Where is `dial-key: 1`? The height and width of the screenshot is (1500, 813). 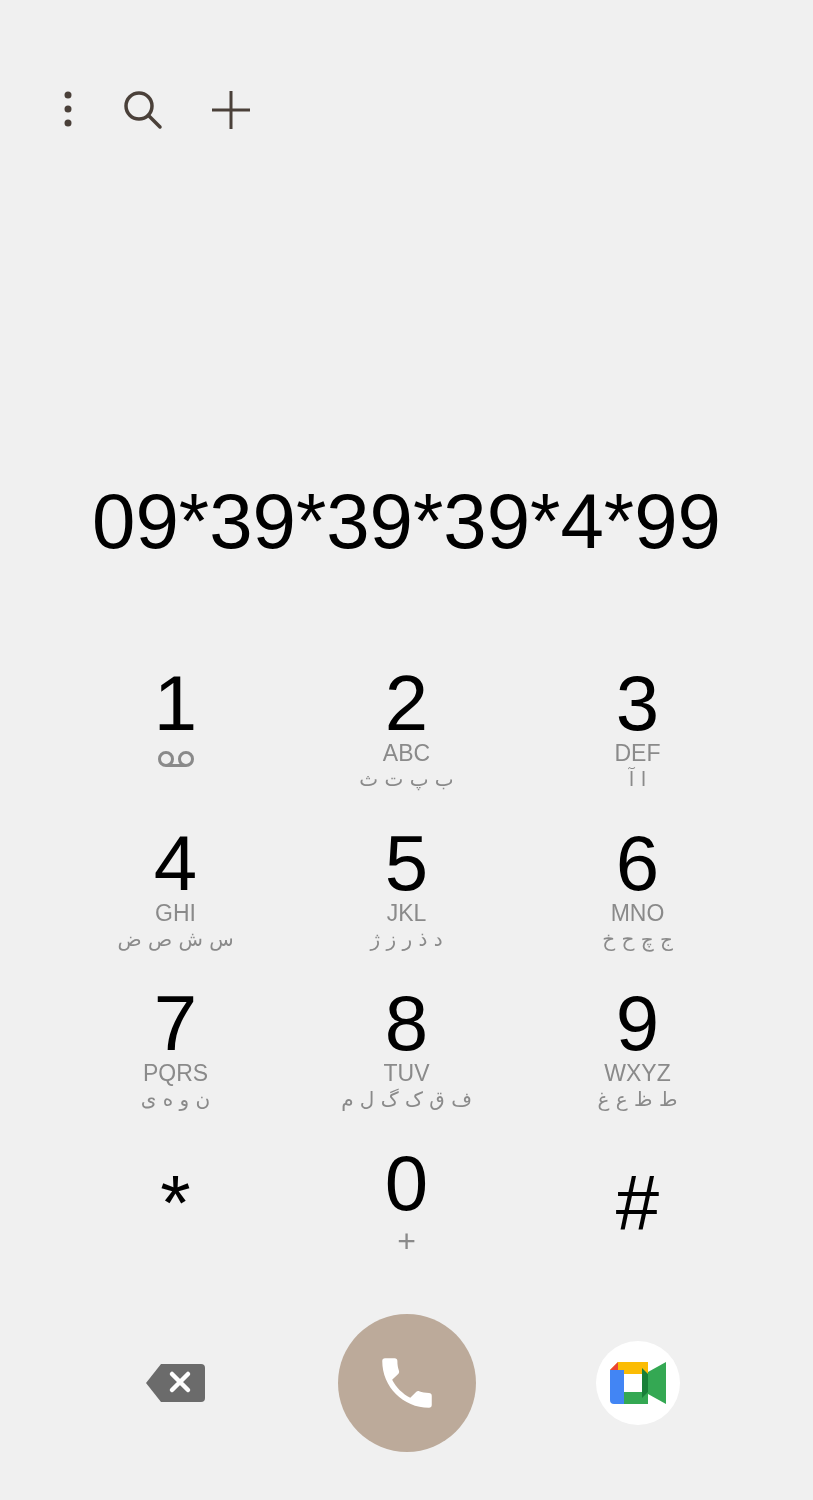
dial-key: 1 is located at coordinates (175, 740).